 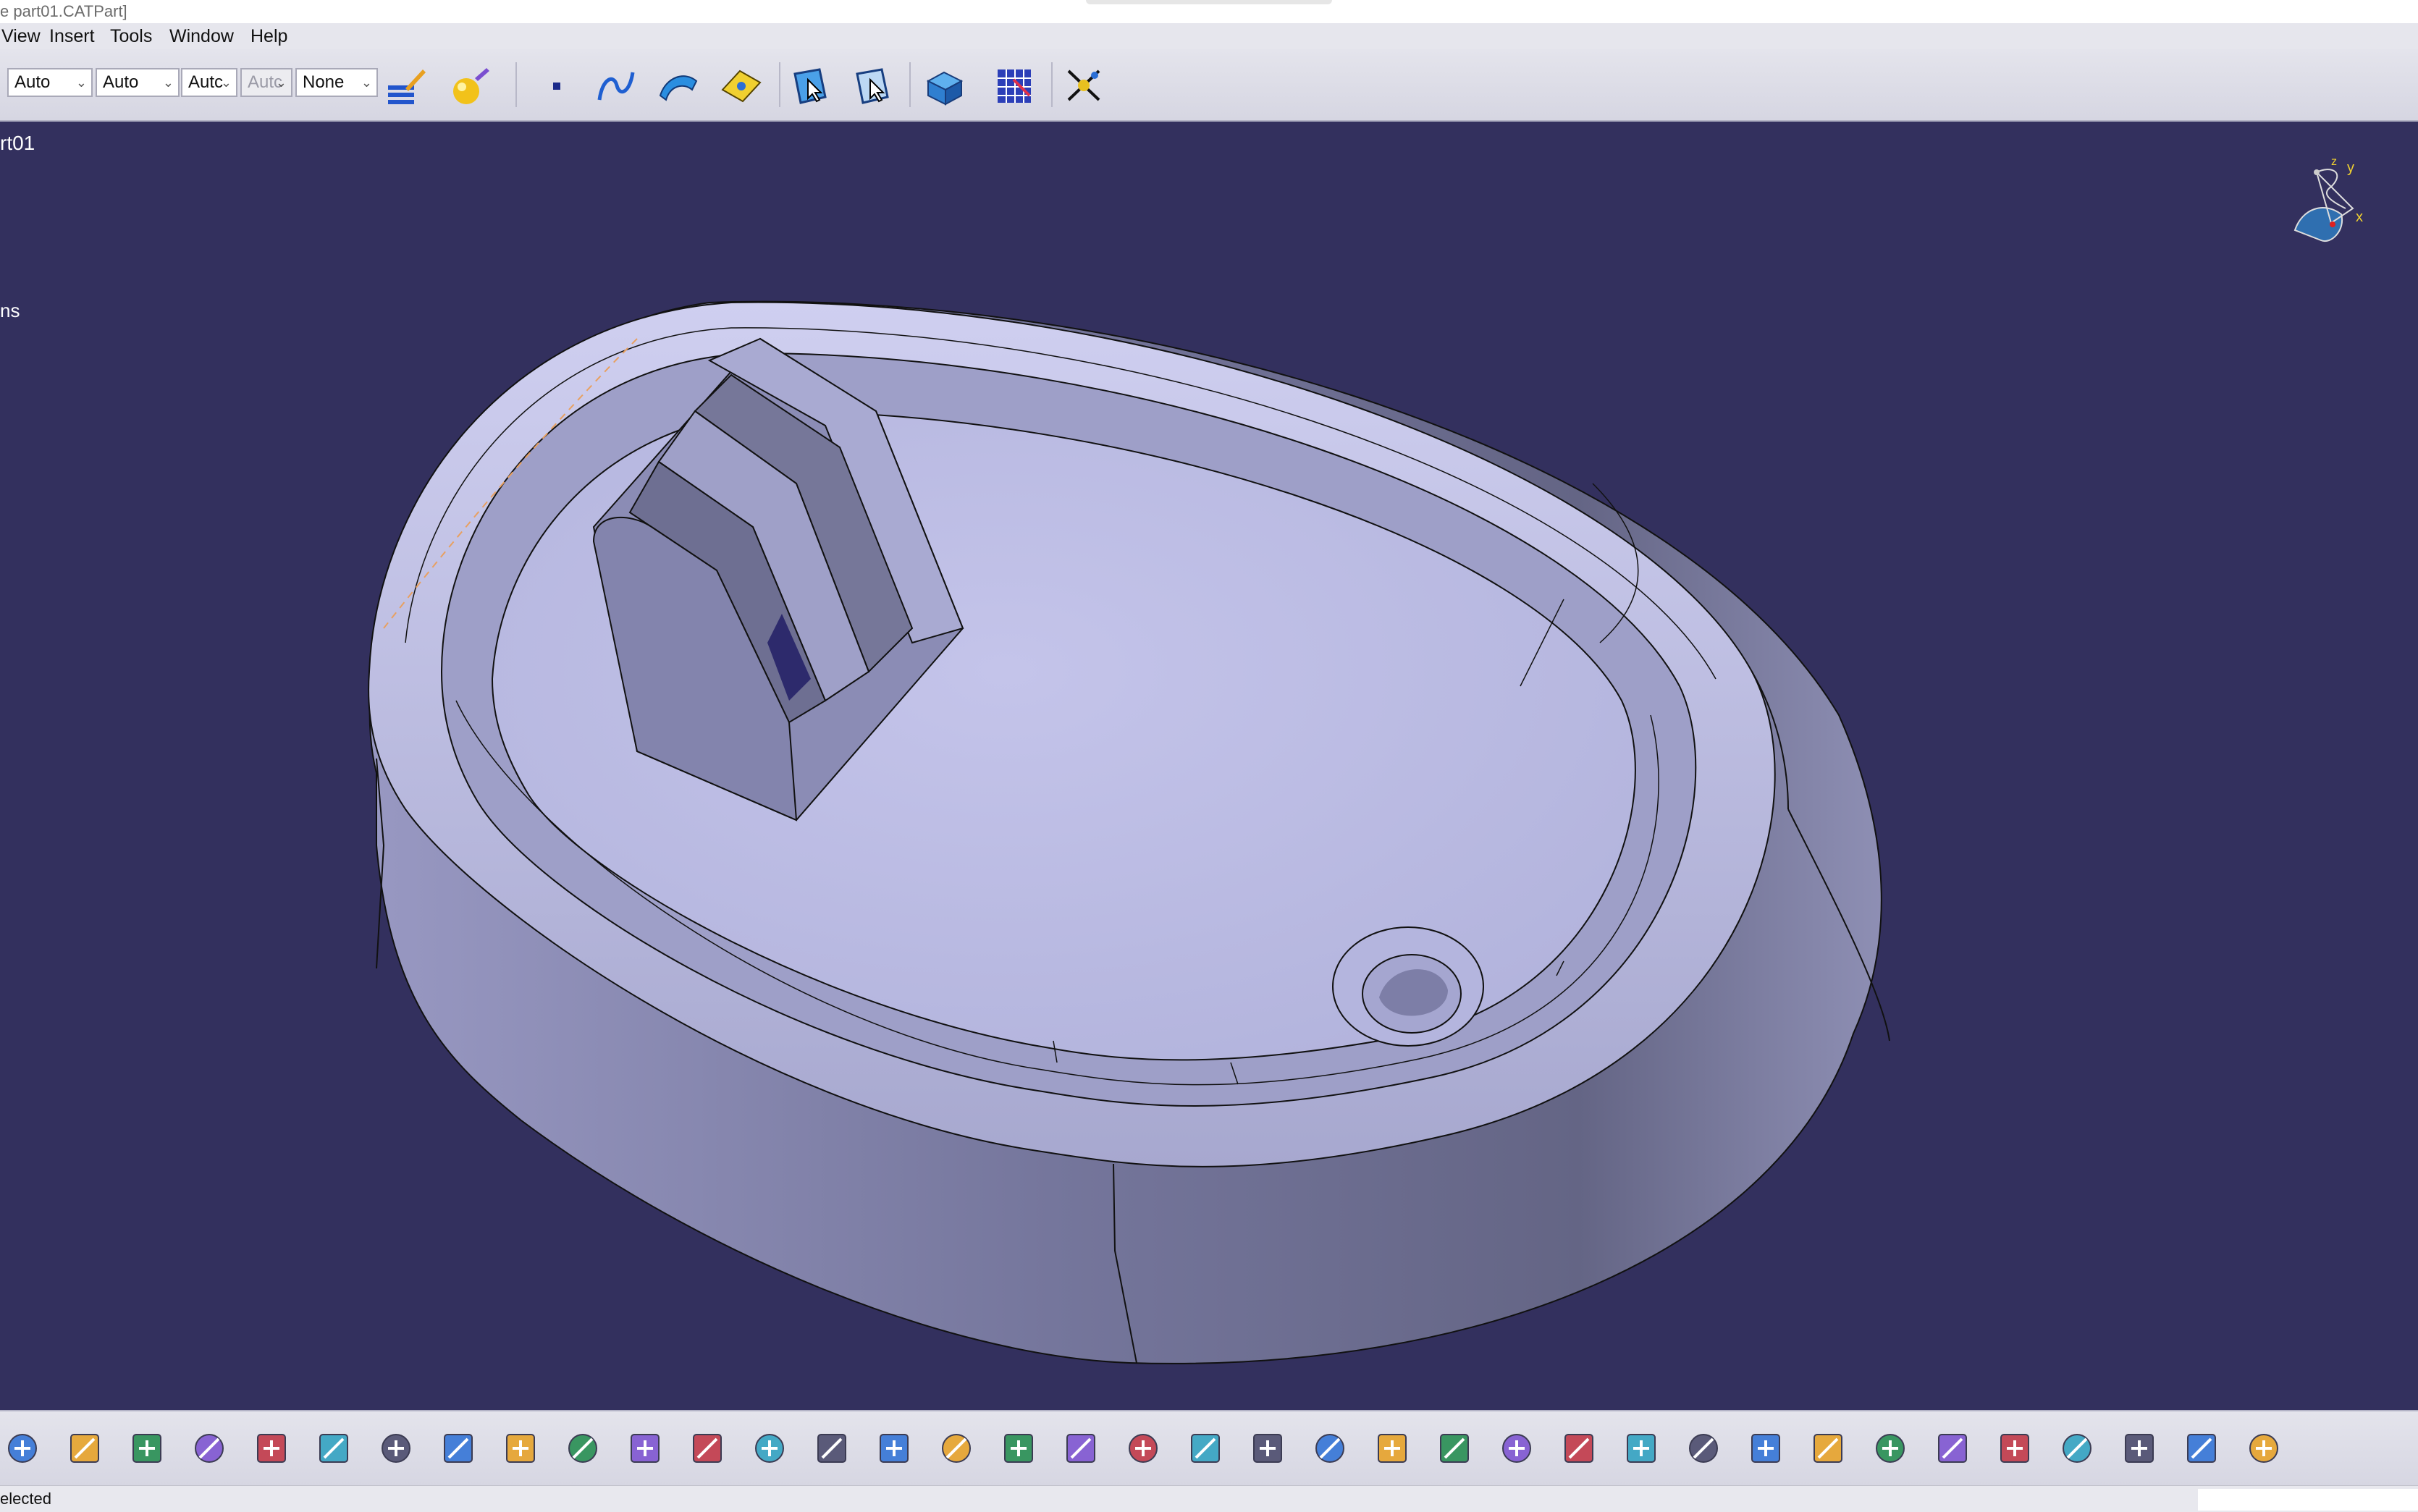 I want to click on menu-bar: View Insert Tools Window Help, so click(x=1209, y=36).